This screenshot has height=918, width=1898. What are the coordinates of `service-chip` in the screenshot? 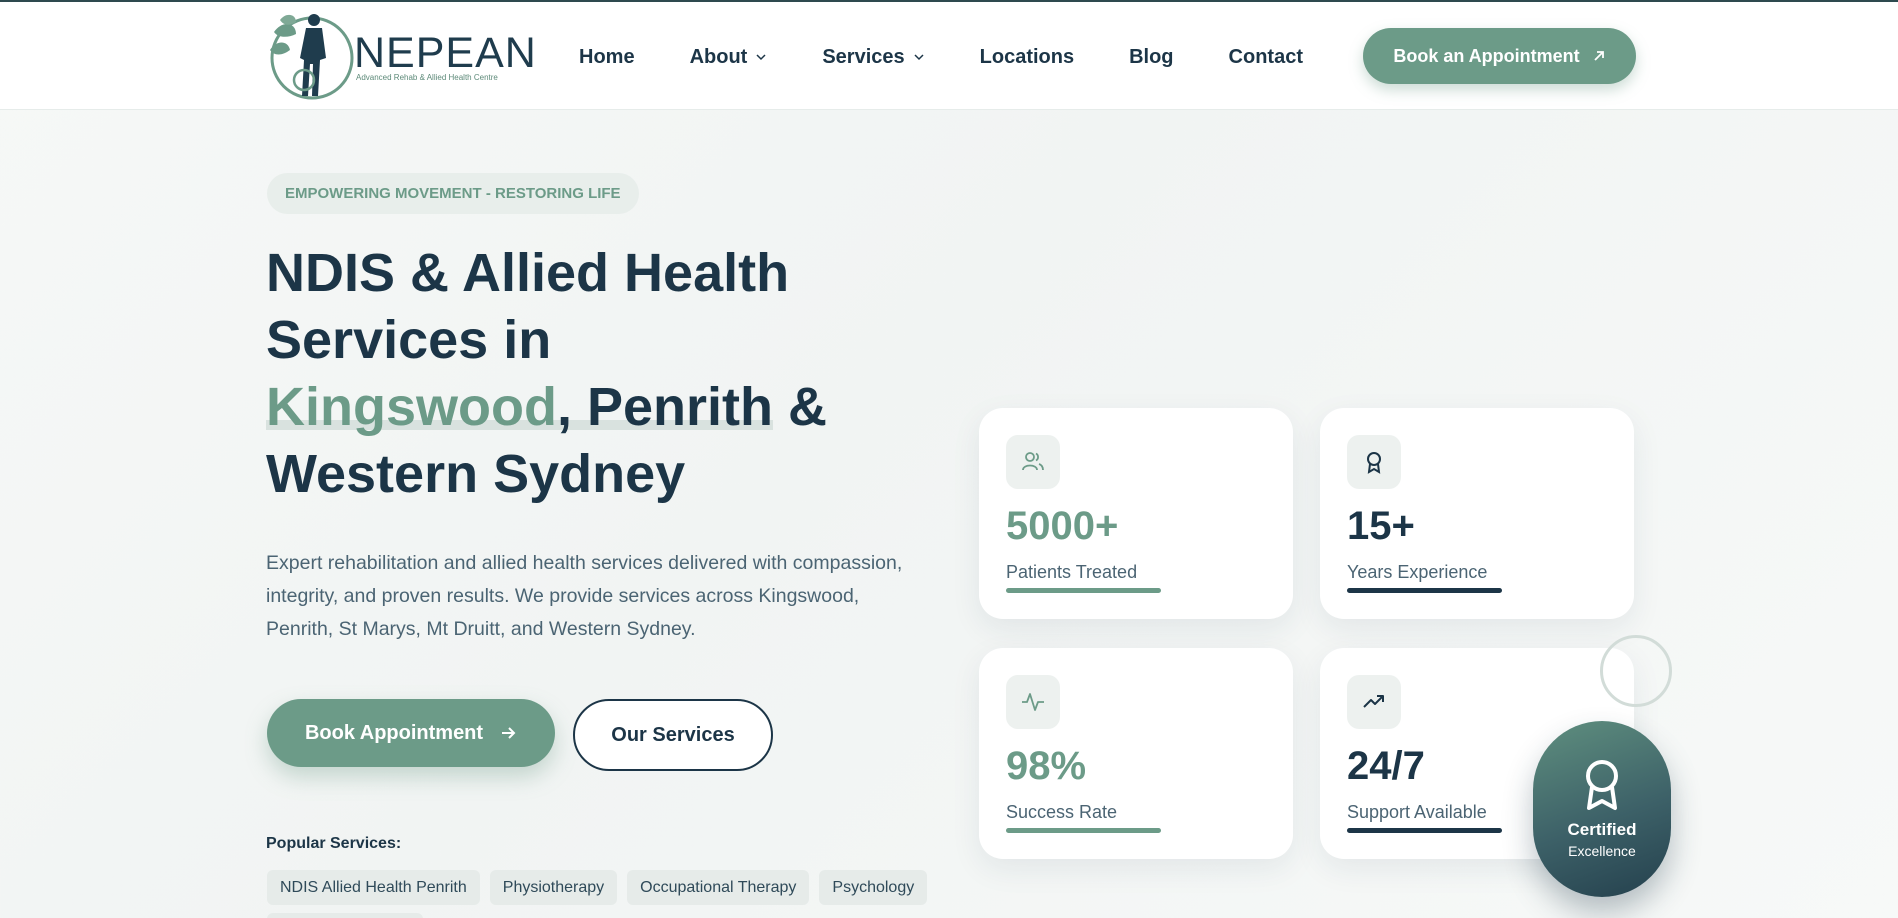 It's located at (345, 915).